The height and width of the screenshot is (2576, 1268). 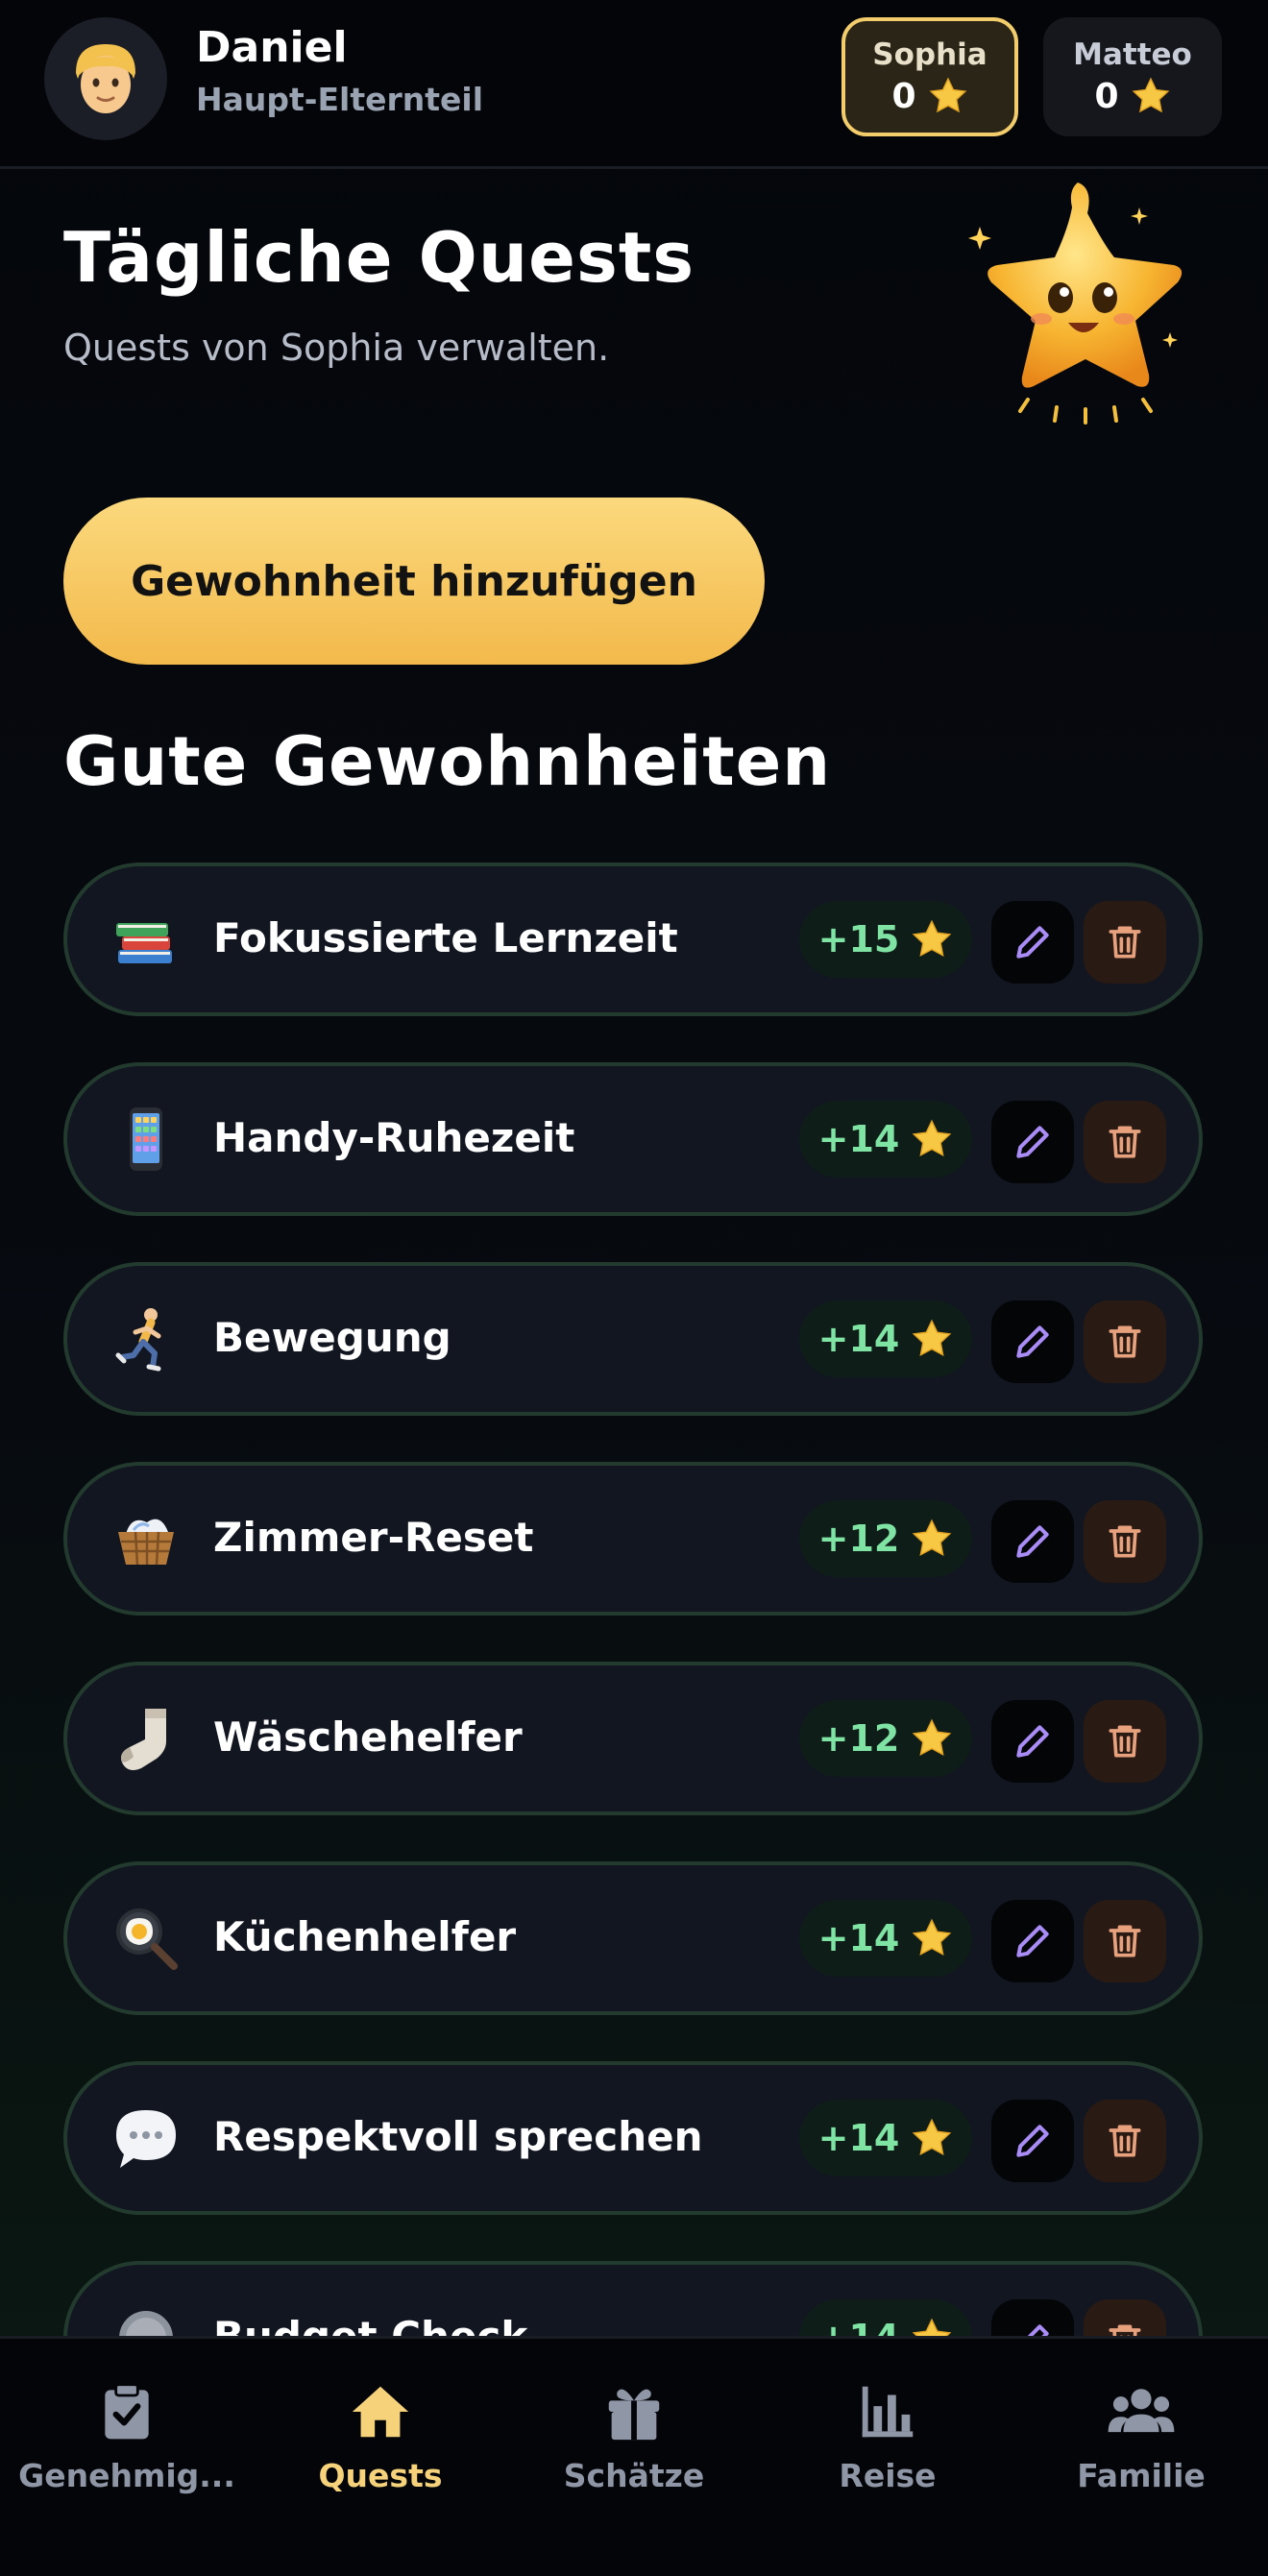 I want to click on user-name: Daniel, so click(x=272, y=47).